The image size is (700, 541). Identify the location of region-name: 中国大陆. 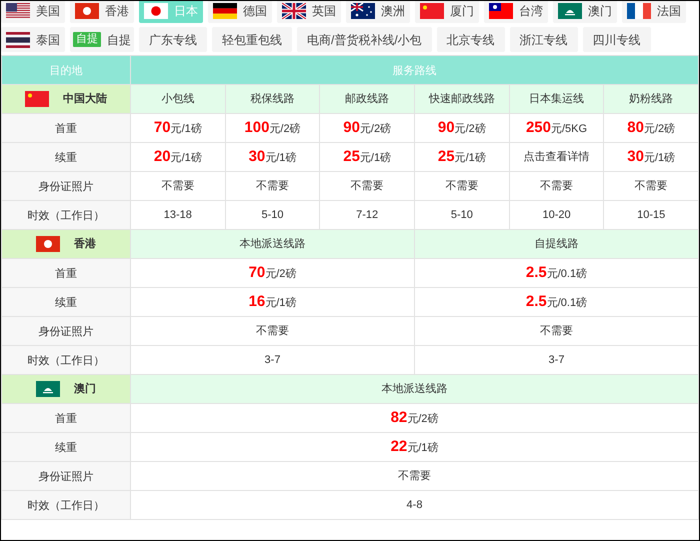
(85, 99).